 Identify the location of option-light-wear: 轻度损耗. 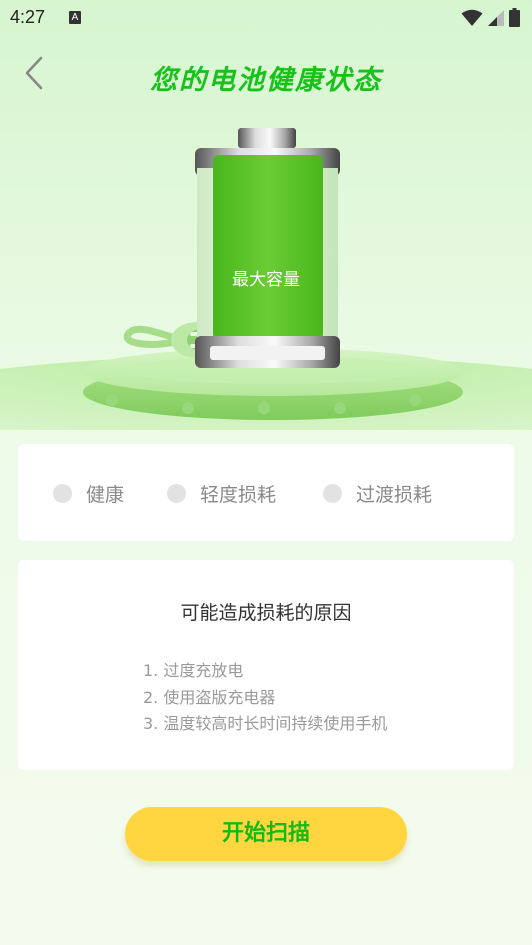
(221, 493).